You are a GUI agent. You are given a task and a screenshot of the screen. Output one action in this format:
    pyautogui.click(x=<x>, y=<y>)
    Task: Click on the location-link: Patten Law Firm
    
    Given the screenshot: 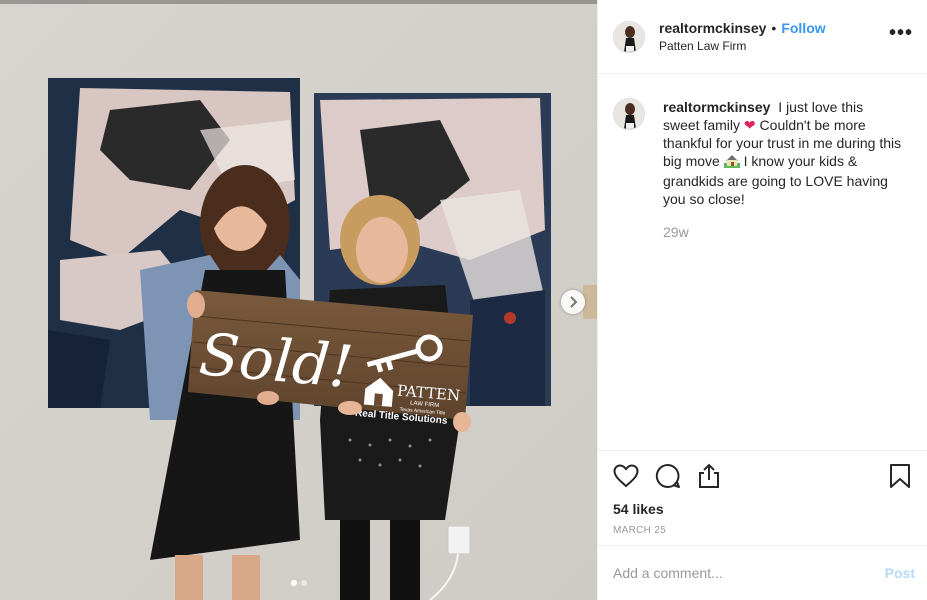 What is the action you would take?
    pyautogui.click(x=774, y=46)
    